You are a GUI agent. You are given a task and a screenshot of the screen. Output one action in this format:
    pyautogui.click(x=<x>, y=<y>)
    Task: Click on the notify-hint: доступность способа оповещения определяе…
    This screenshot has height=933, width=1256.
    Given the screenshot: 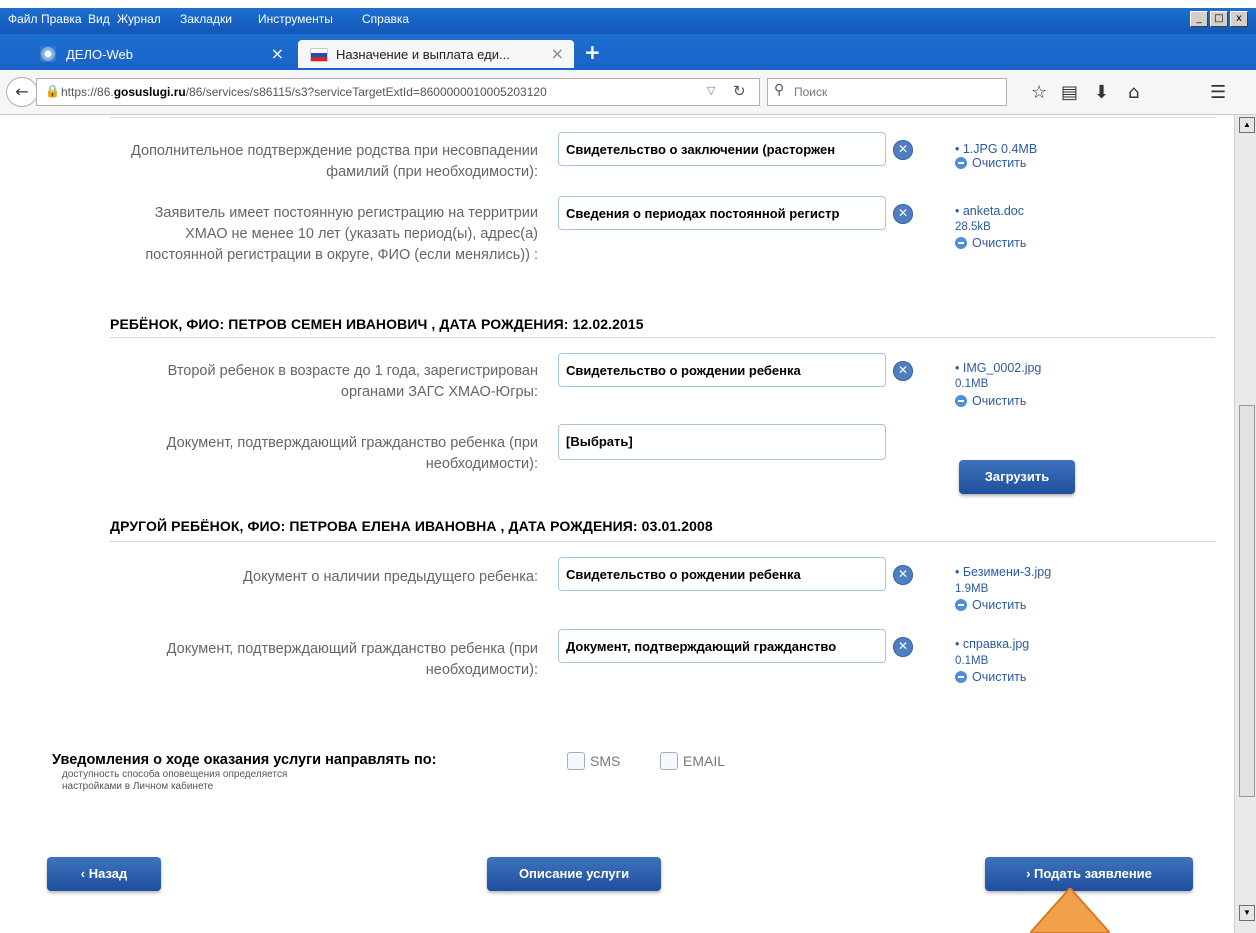 What is the action you would take?
    pyautogui.click(x=175, y=774)
    